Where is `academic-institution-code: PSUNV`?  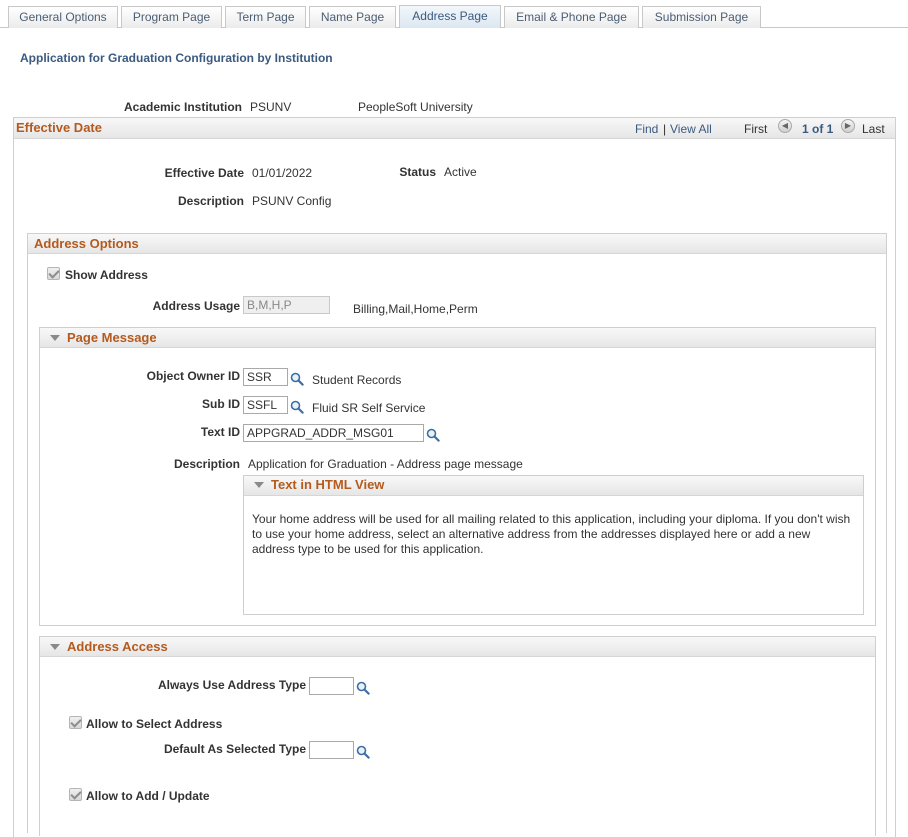
academic-institution-code: PSUNV is located at coordinates (271, 107).